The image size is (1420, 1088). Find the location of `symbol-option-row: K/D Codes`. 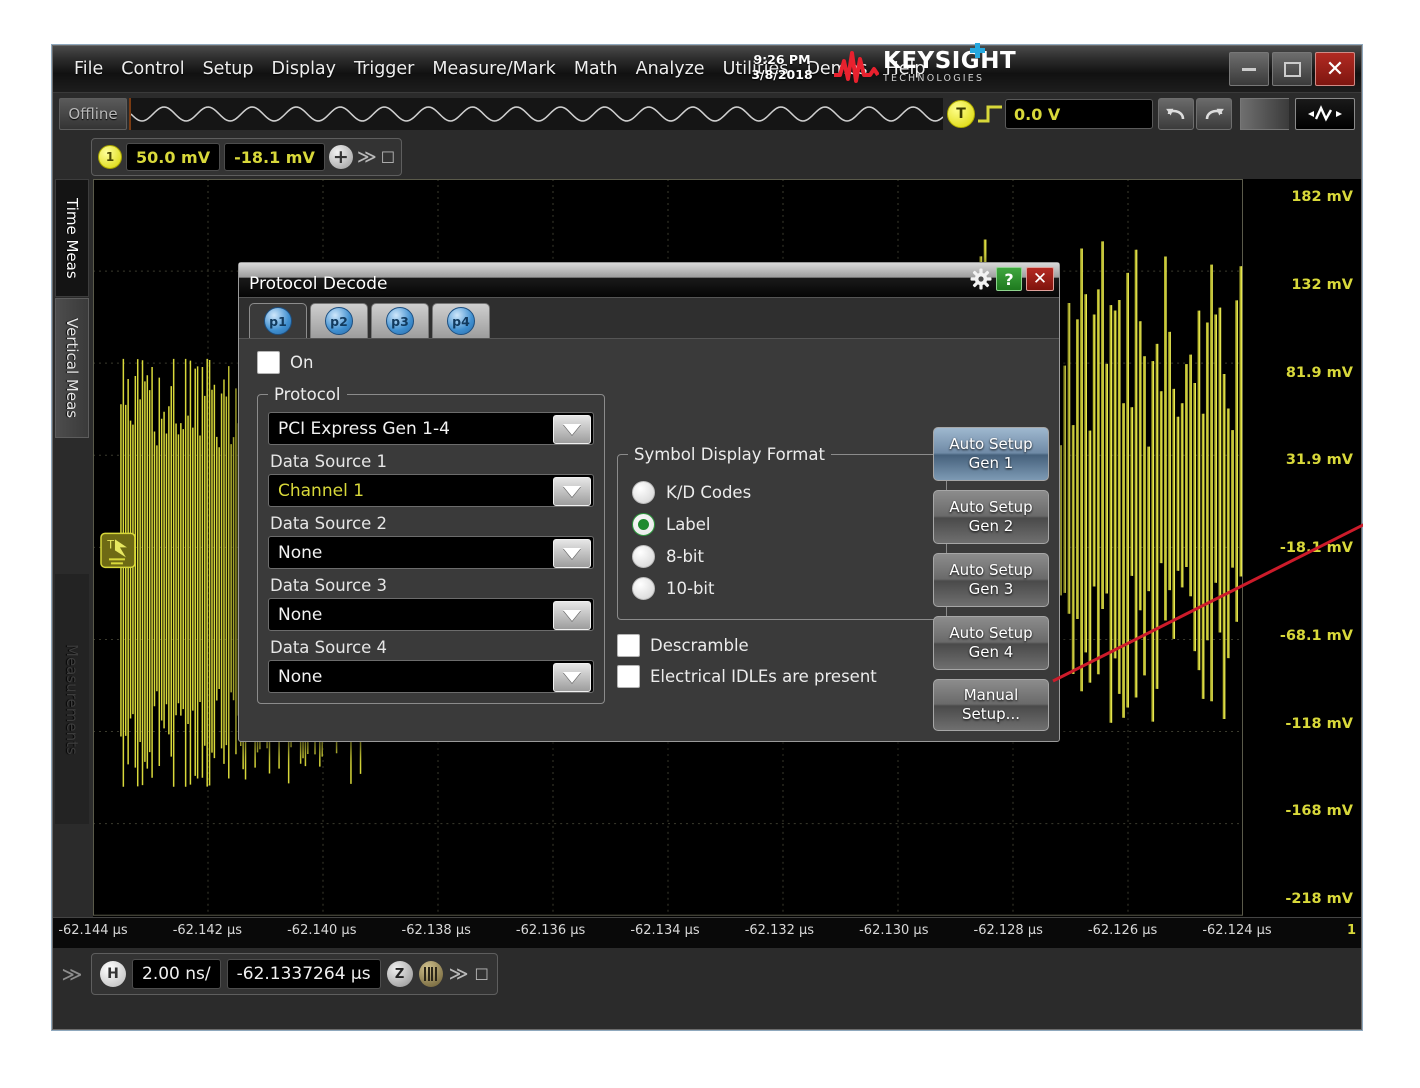

symbol-option-row: K/D Codes is located at coordinates (784, 492).